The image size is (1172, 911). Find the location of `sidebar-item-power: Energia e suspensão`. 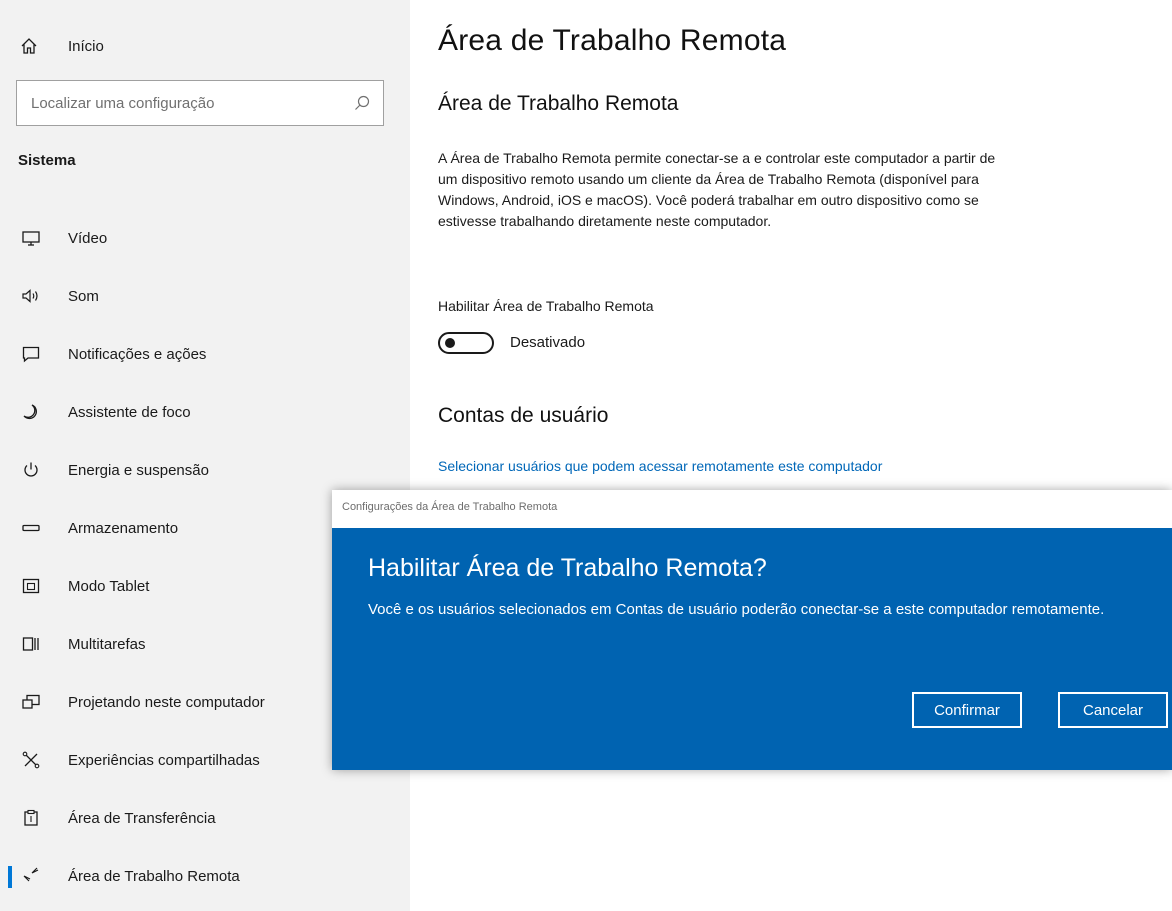

sidebar-item-power: Energia e suspensão is located at coordinates (205, 470).